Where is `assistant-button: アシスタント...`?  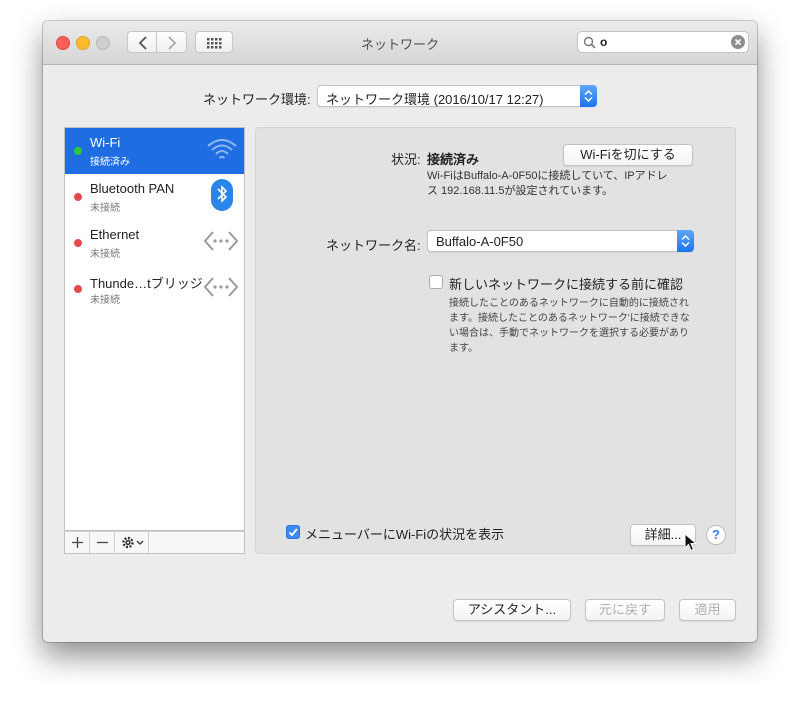
assistant-button: アシスタント... is located at coordinates (512, 610).